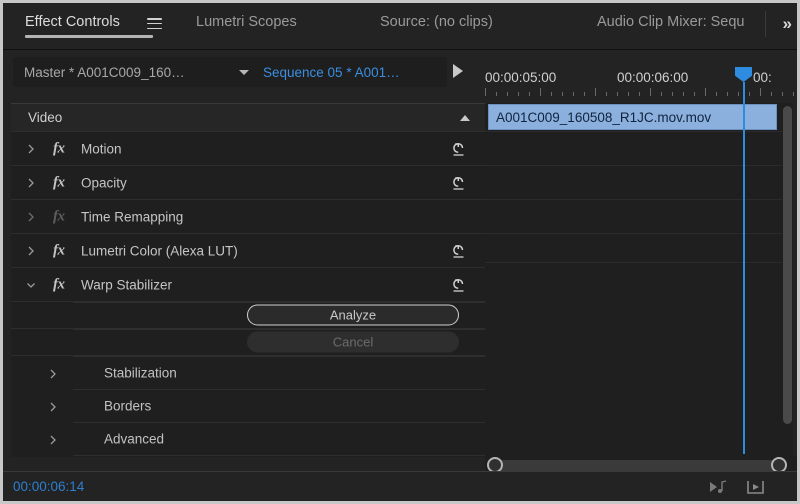 This screenshot has width=800, height=504. I want to click on effect-row-motion: fx Motion, so click(248, 149).